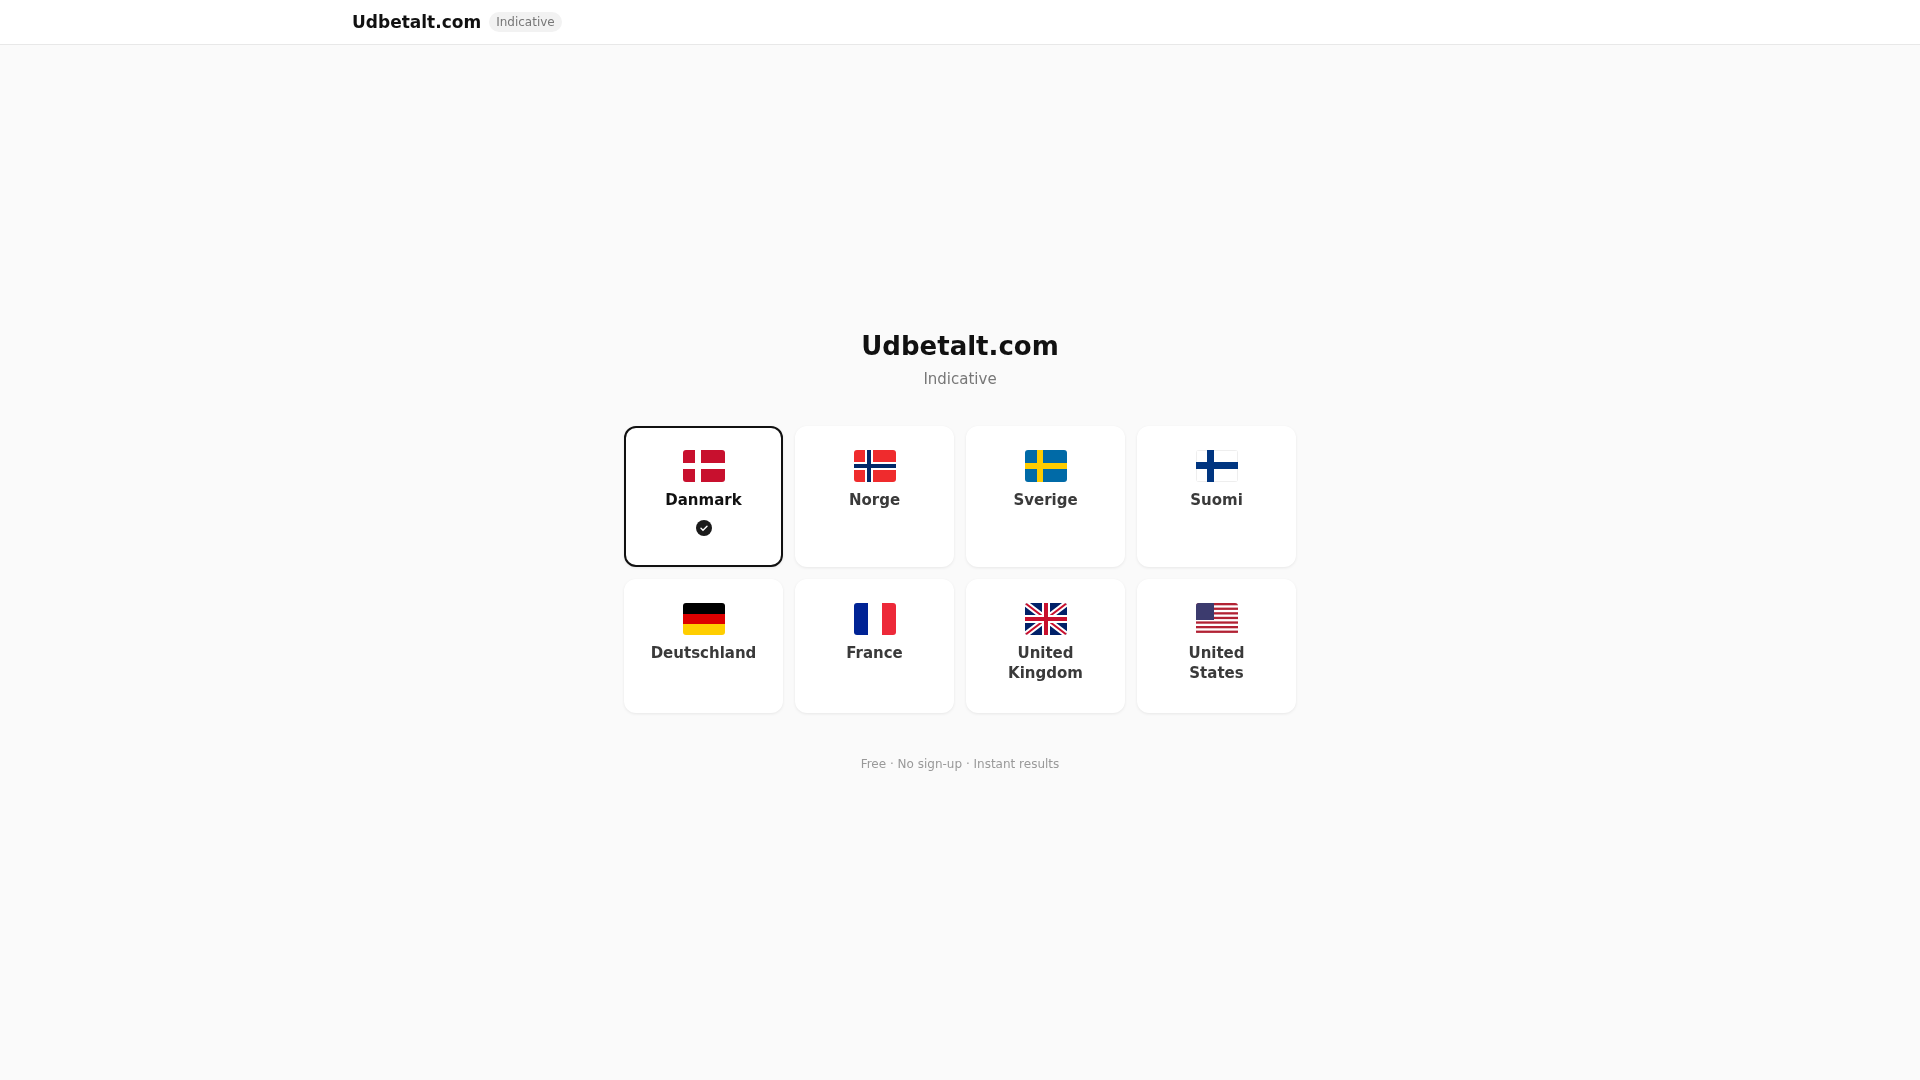  Describe the element at coordinates (417, 22) in the screenshot. I see `brand-name: Udbetalt.com` at that location.